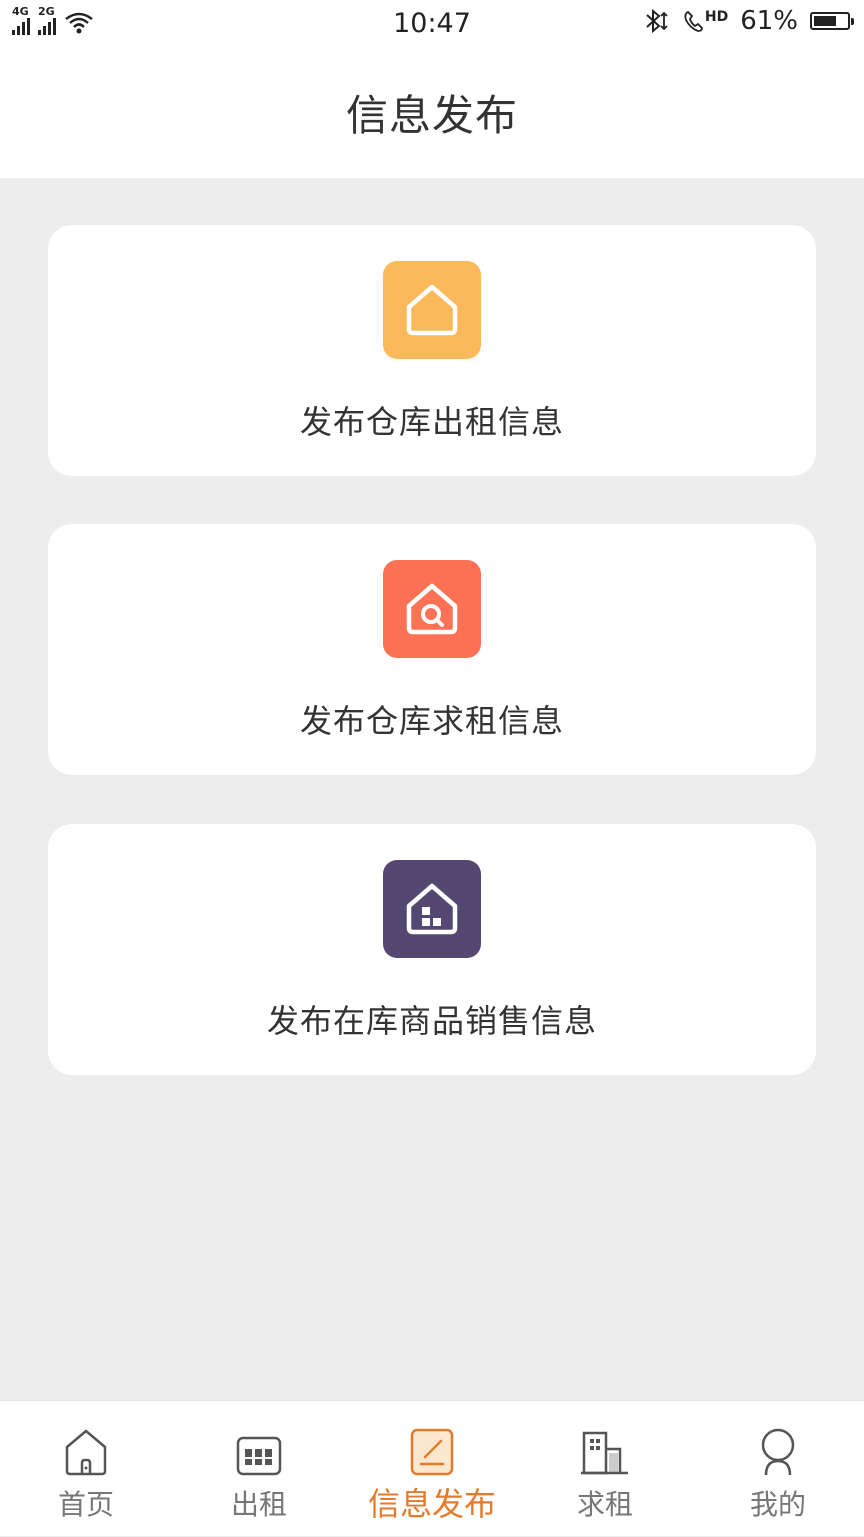 The width and height of the screenshot is (864, 1537). I want to click on hd-call-indicator: HD, so click(705, 21).